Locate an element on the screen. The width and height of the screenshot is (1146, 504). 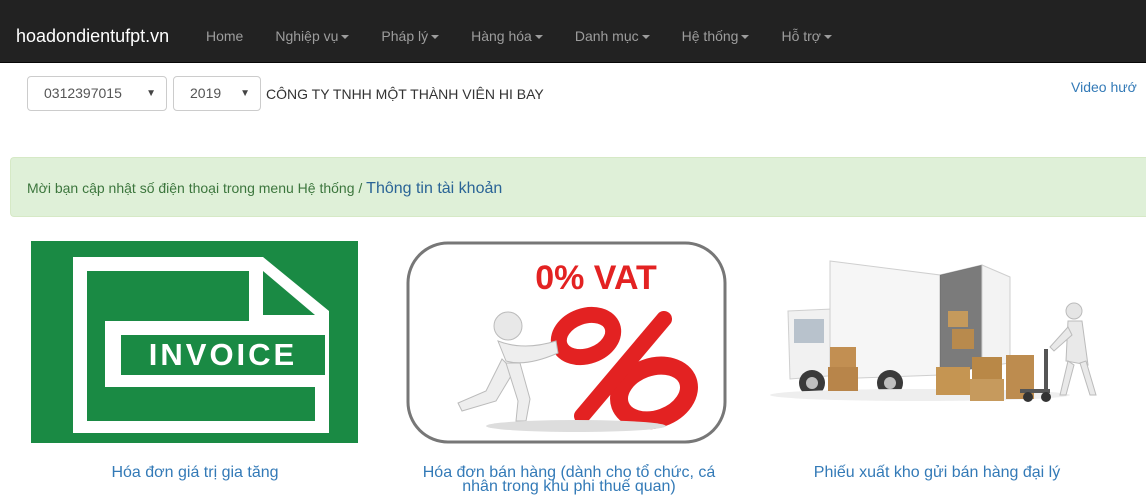
warehouse-export-link: Phiếu xuất kho gửi bán hàng đại lý is located at coordinates (937, 473).